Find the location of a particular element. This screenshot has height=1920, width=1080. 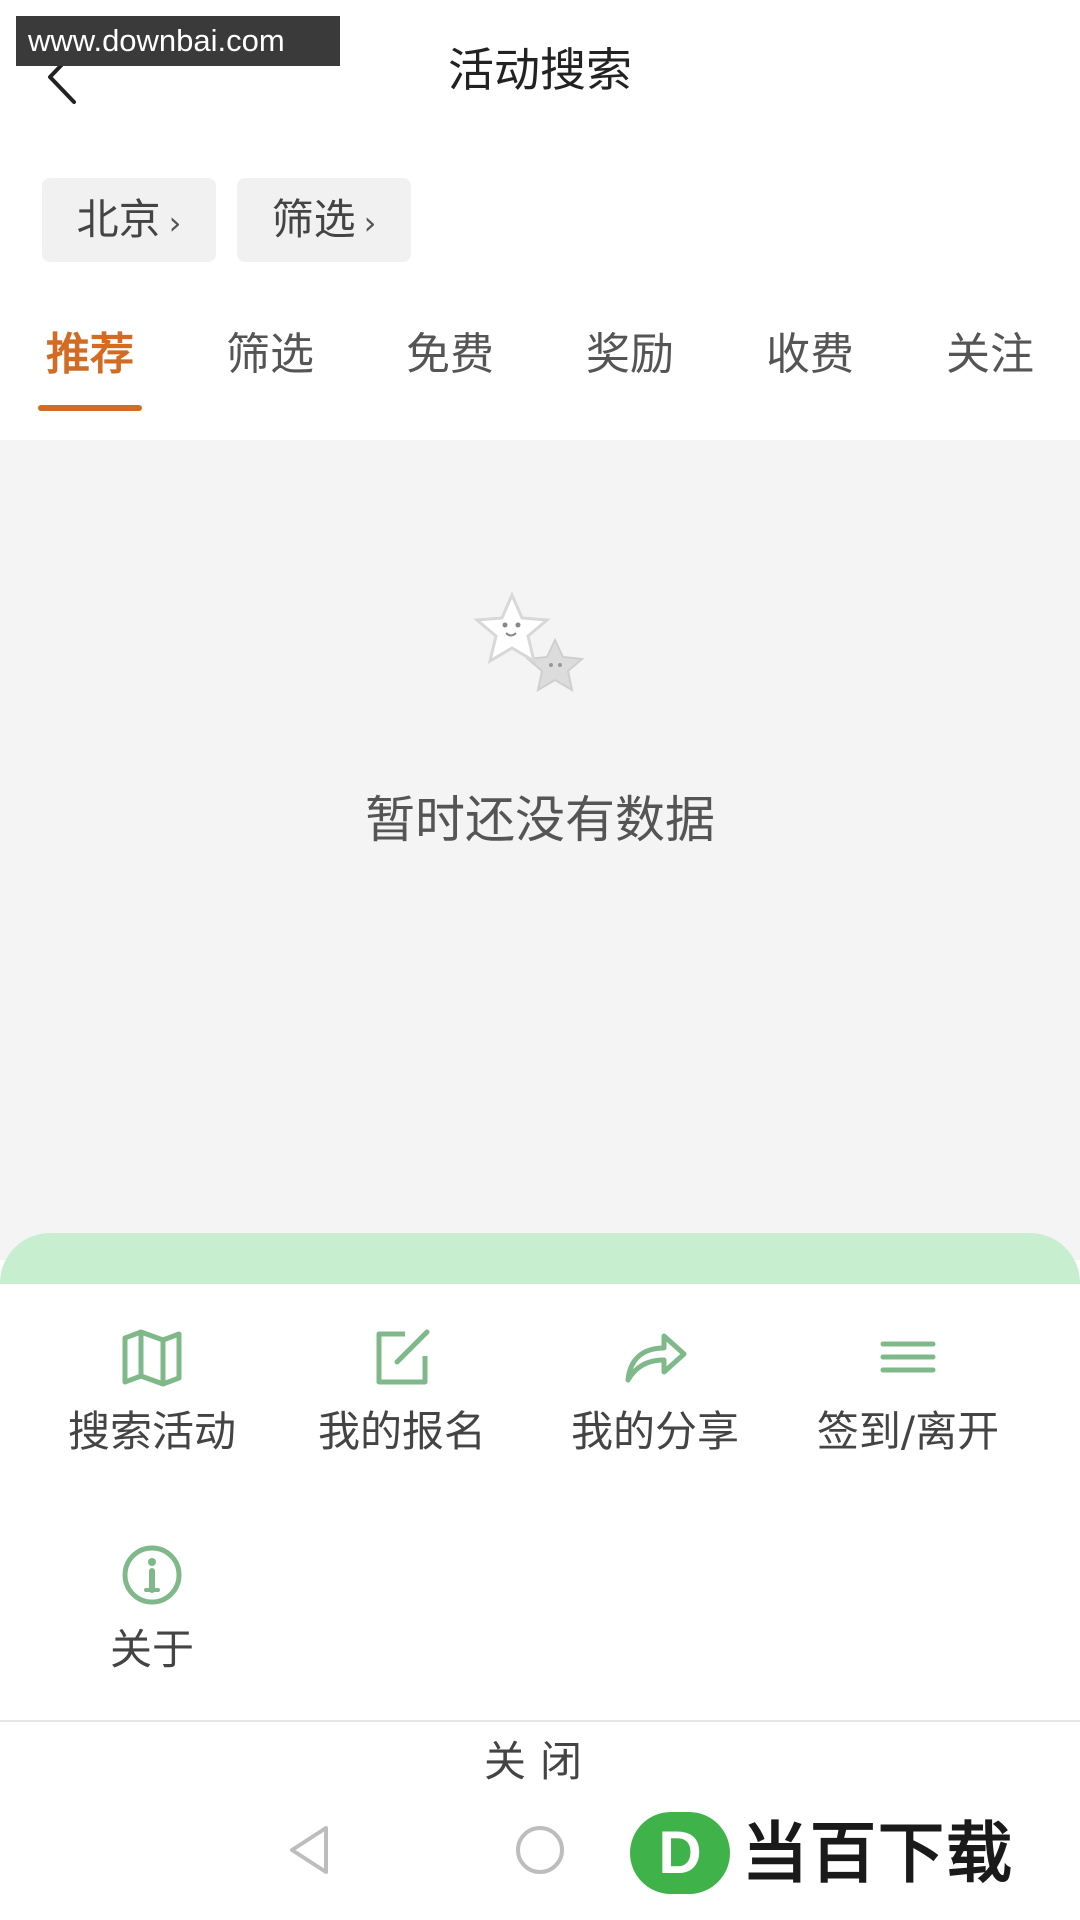

menu-my-shares: 我的分享 is located at coordinates (655, 1409).